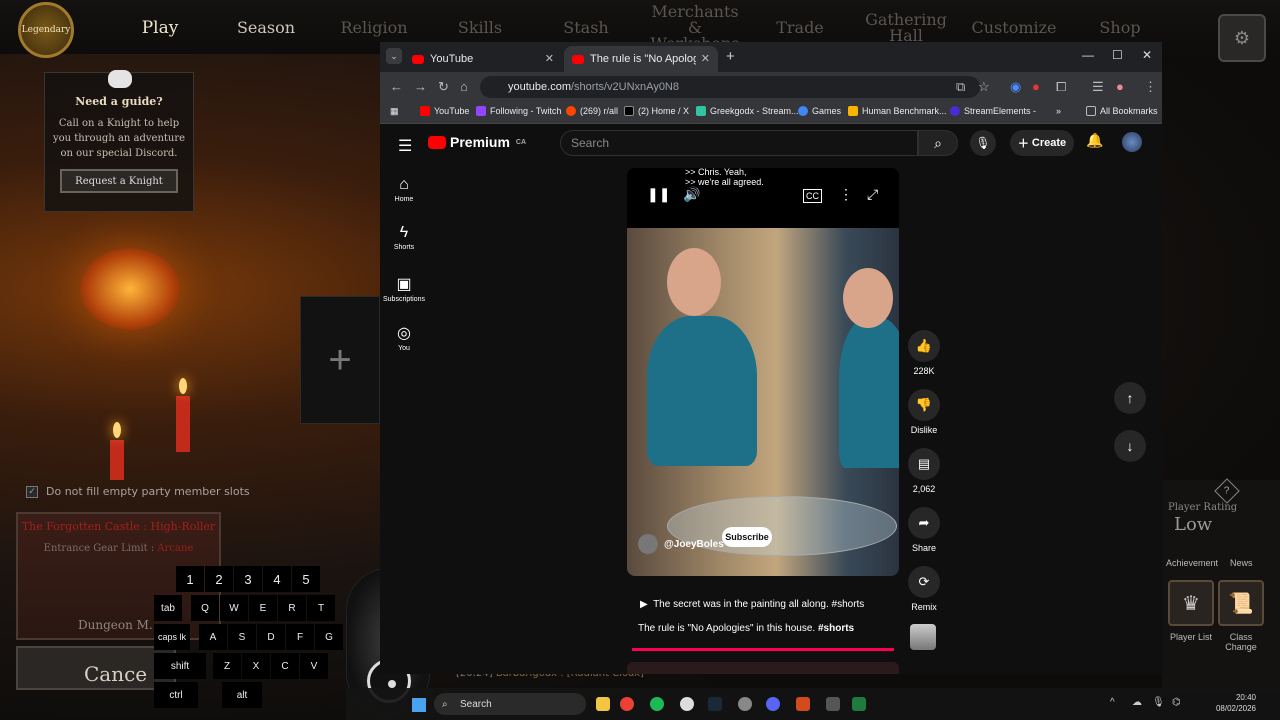 Image resolution: width=1280 pixels, height=720 pixels. What do you see at coordinates (420, 86) in the screenshot?
I see `forward-icon: →` at bounding box center [420, 86].